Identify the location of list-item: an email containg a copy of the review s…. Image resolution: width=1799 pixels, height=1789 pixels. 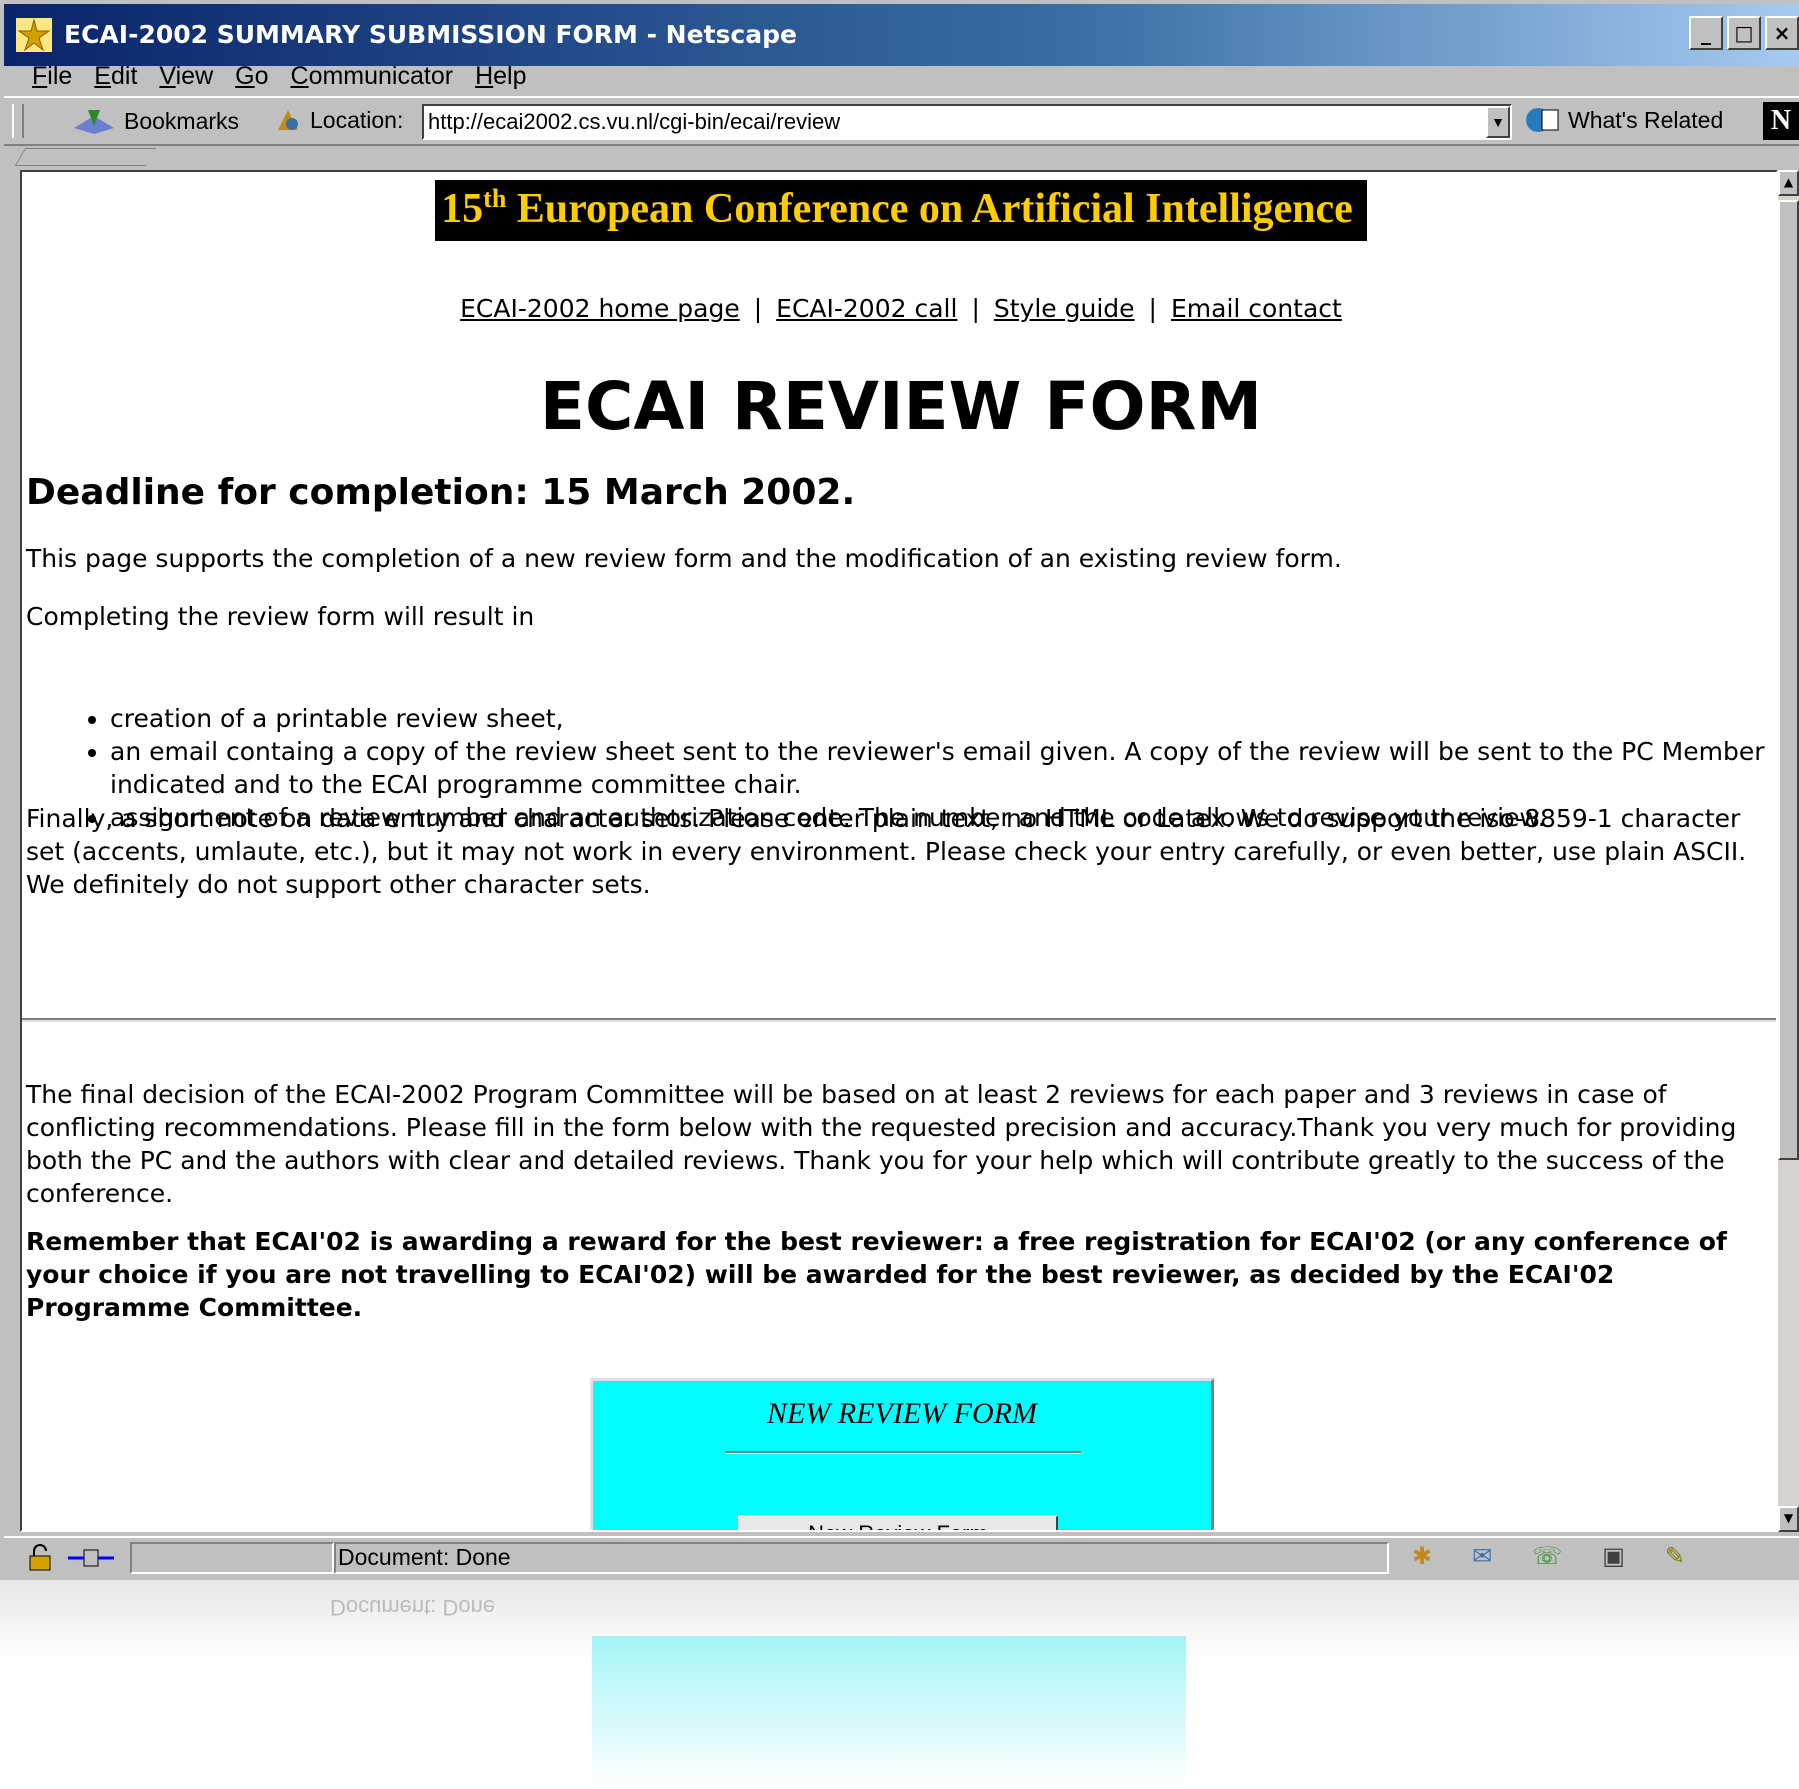
(943, 768).